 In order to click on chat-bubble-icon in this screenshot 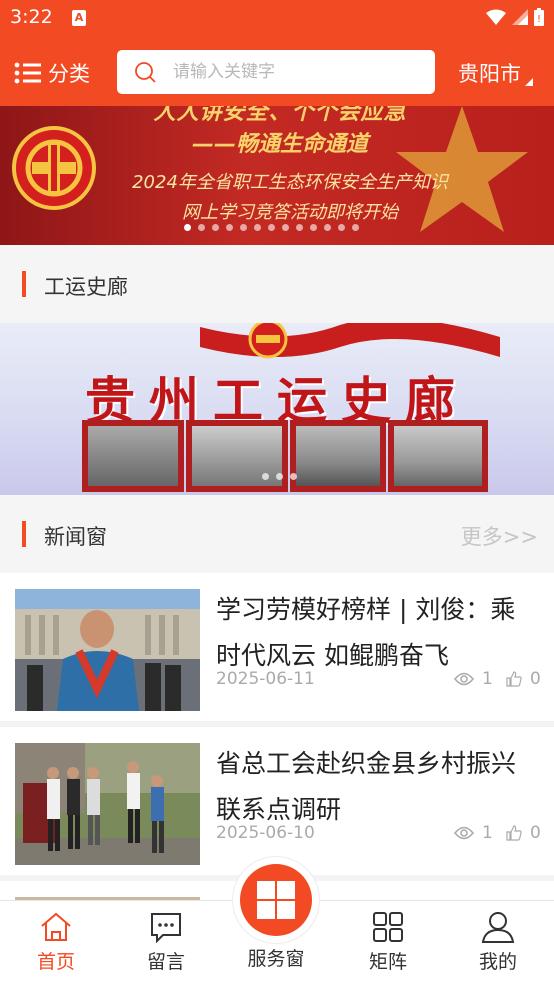, I will do `click(166, 928)`.